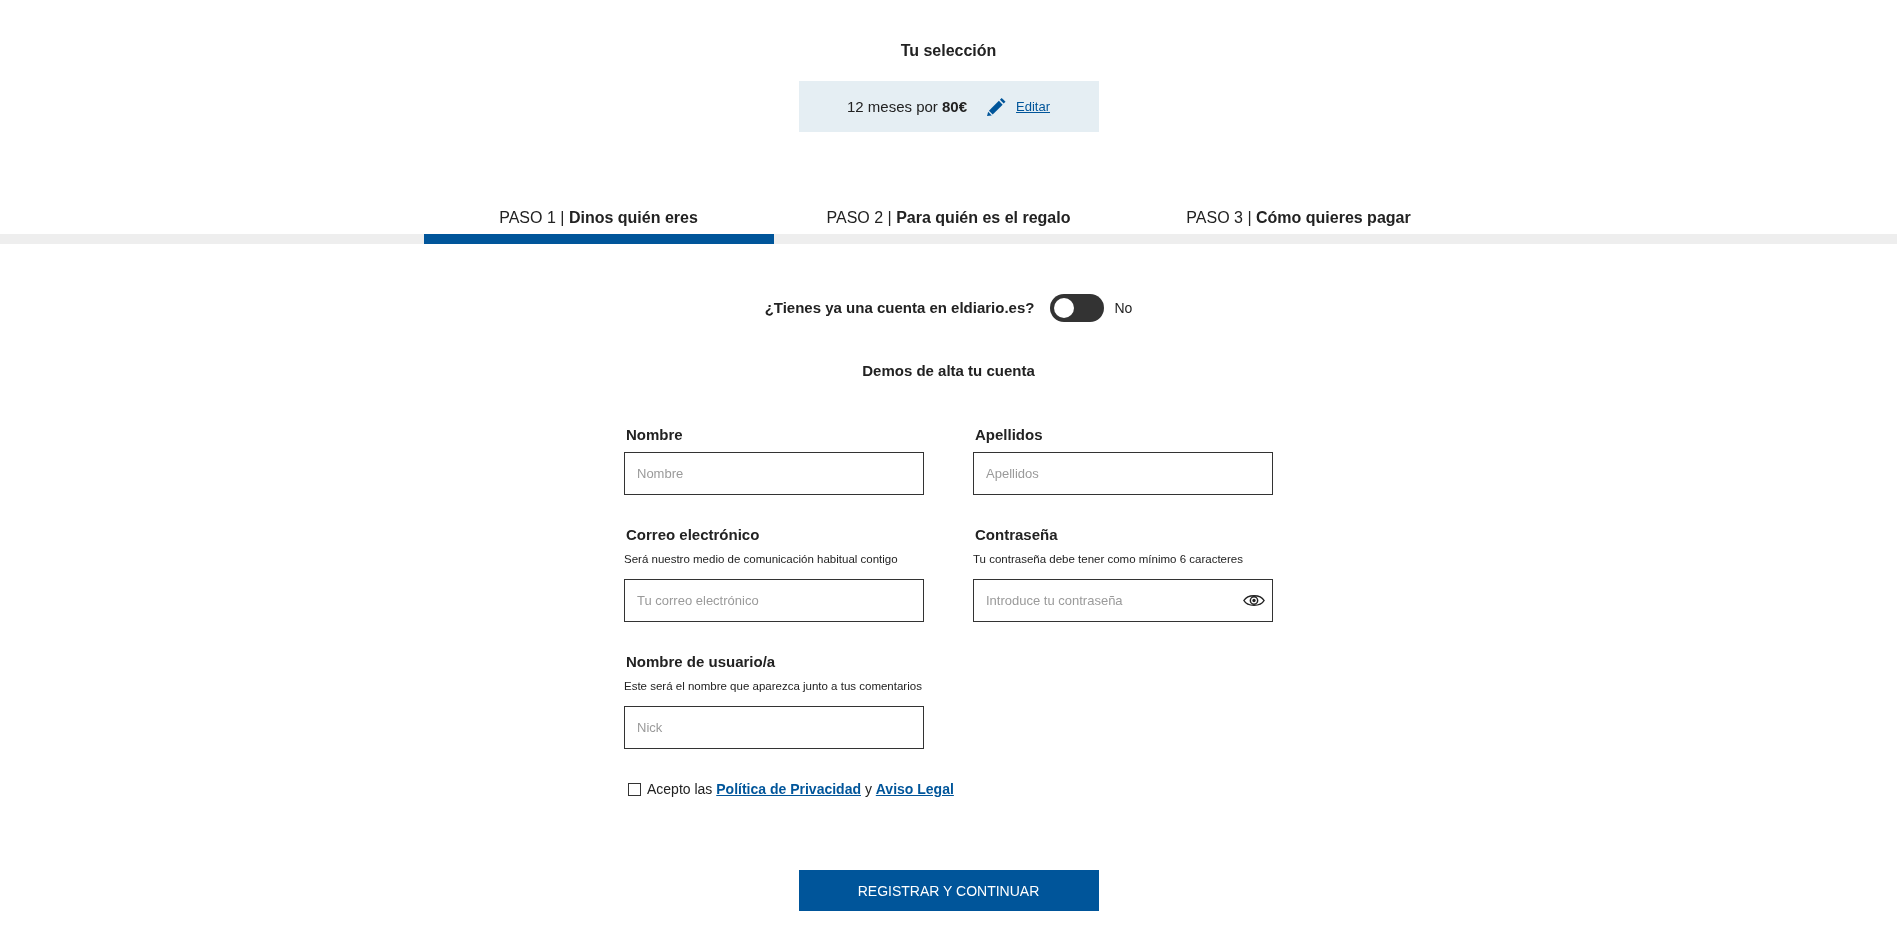 This screenshot has width=1897, height=928. I want to click on input-field: Tu correo electrónico, so click(774, 600).